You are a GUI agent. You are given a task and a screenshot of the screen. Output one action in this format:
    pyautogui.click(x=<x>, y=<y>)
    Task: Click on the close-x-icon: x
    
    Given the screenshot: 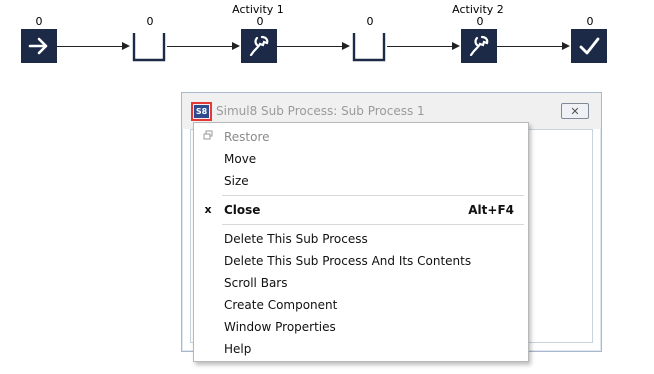 What is the action you would take?
    pyautogui.click(x=208, y=209)
    